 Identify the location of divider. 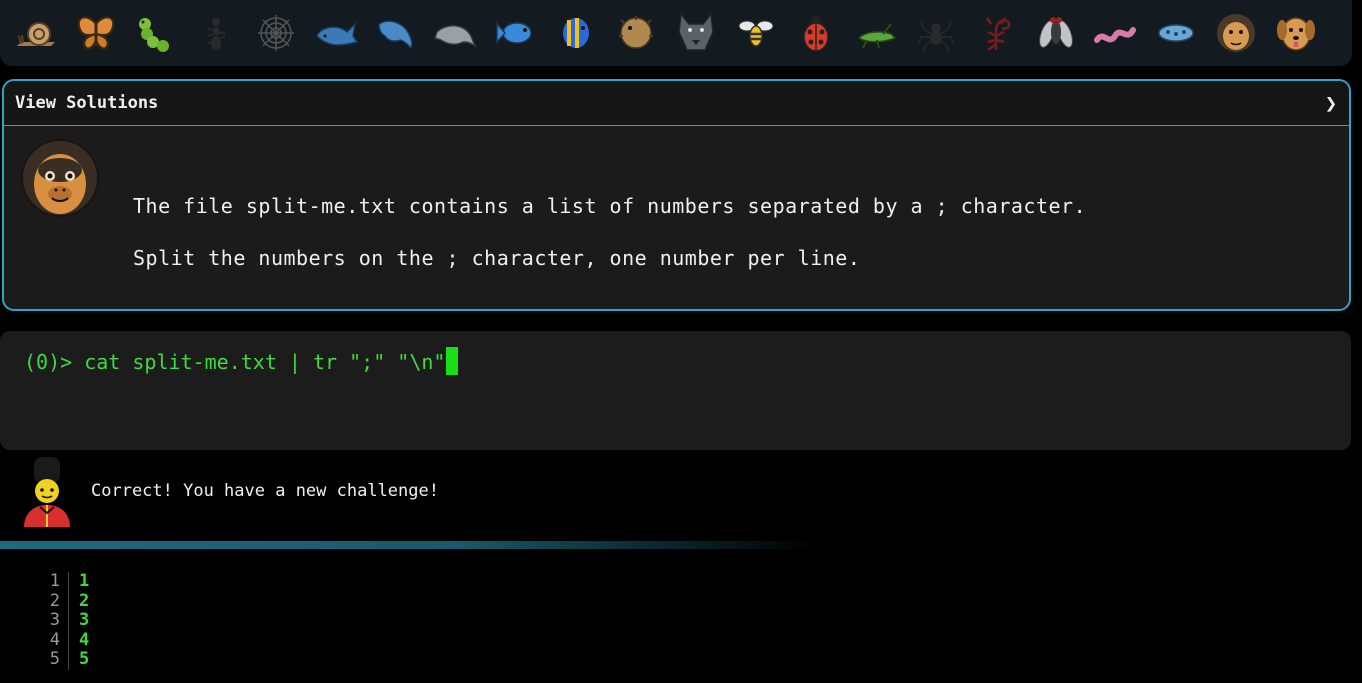
(410, 545).